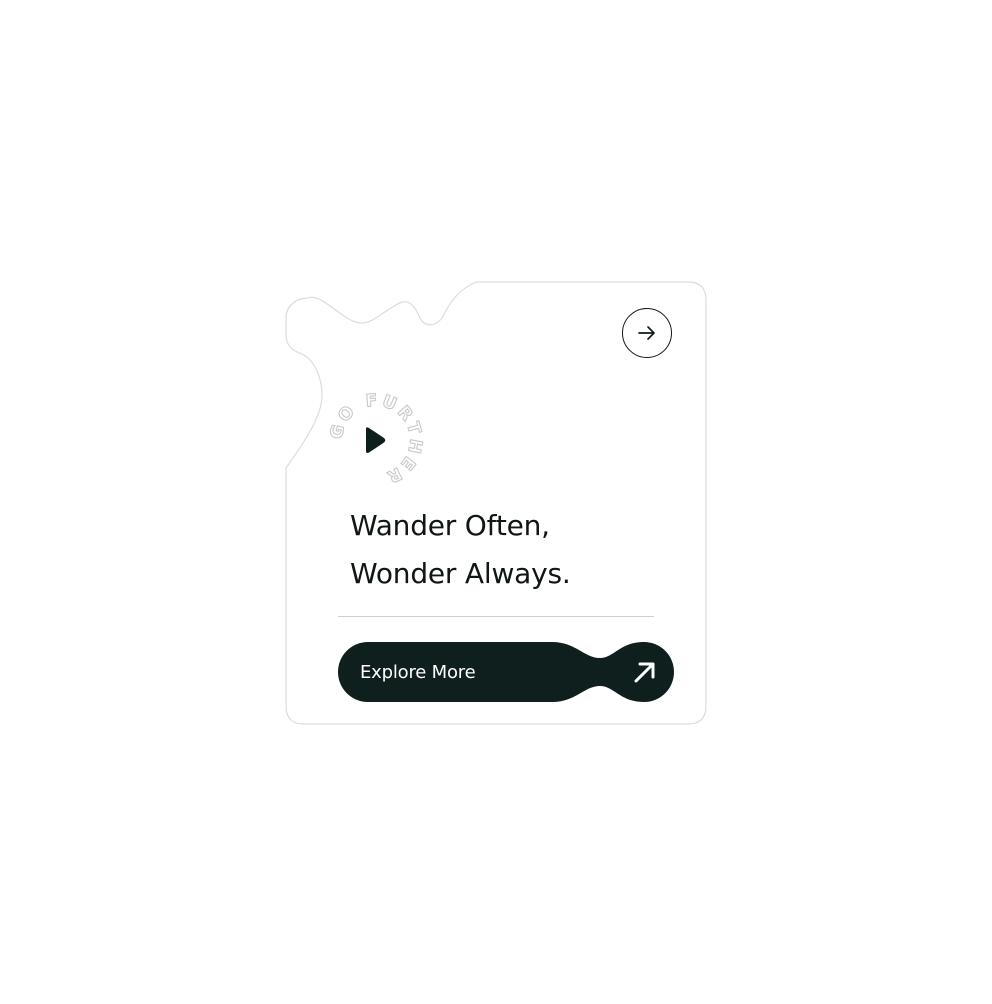 The height and width of the screenshot is (1004, 992). Describe the element at coordinates (450, 525) in the screenshot. I see `headline-line-1: Wander Often,` at that location.